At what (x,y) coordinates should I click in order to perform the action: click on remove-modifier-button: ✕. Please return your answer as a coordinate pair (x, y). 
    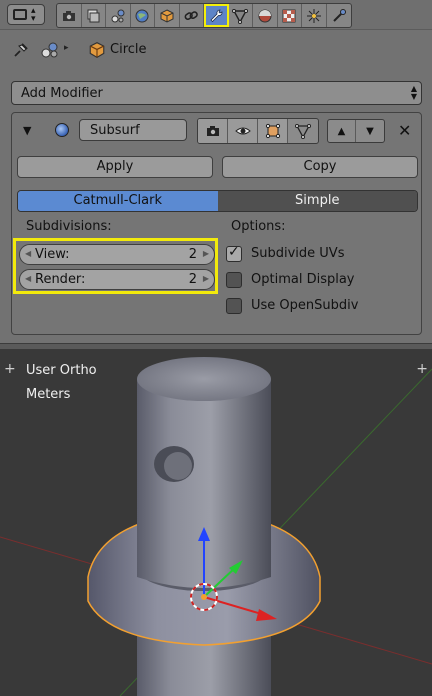
    Looking at the image, I should click on (404, 130).